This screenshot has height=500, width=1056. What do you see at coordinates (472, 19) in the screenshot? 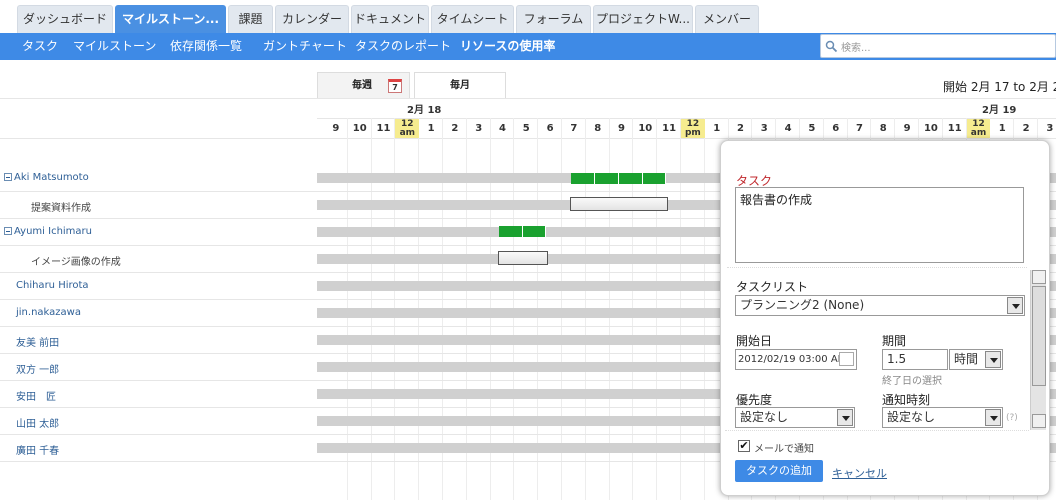
I see `tab-timesheet: タイムシート` at bounding box center [472, 19].